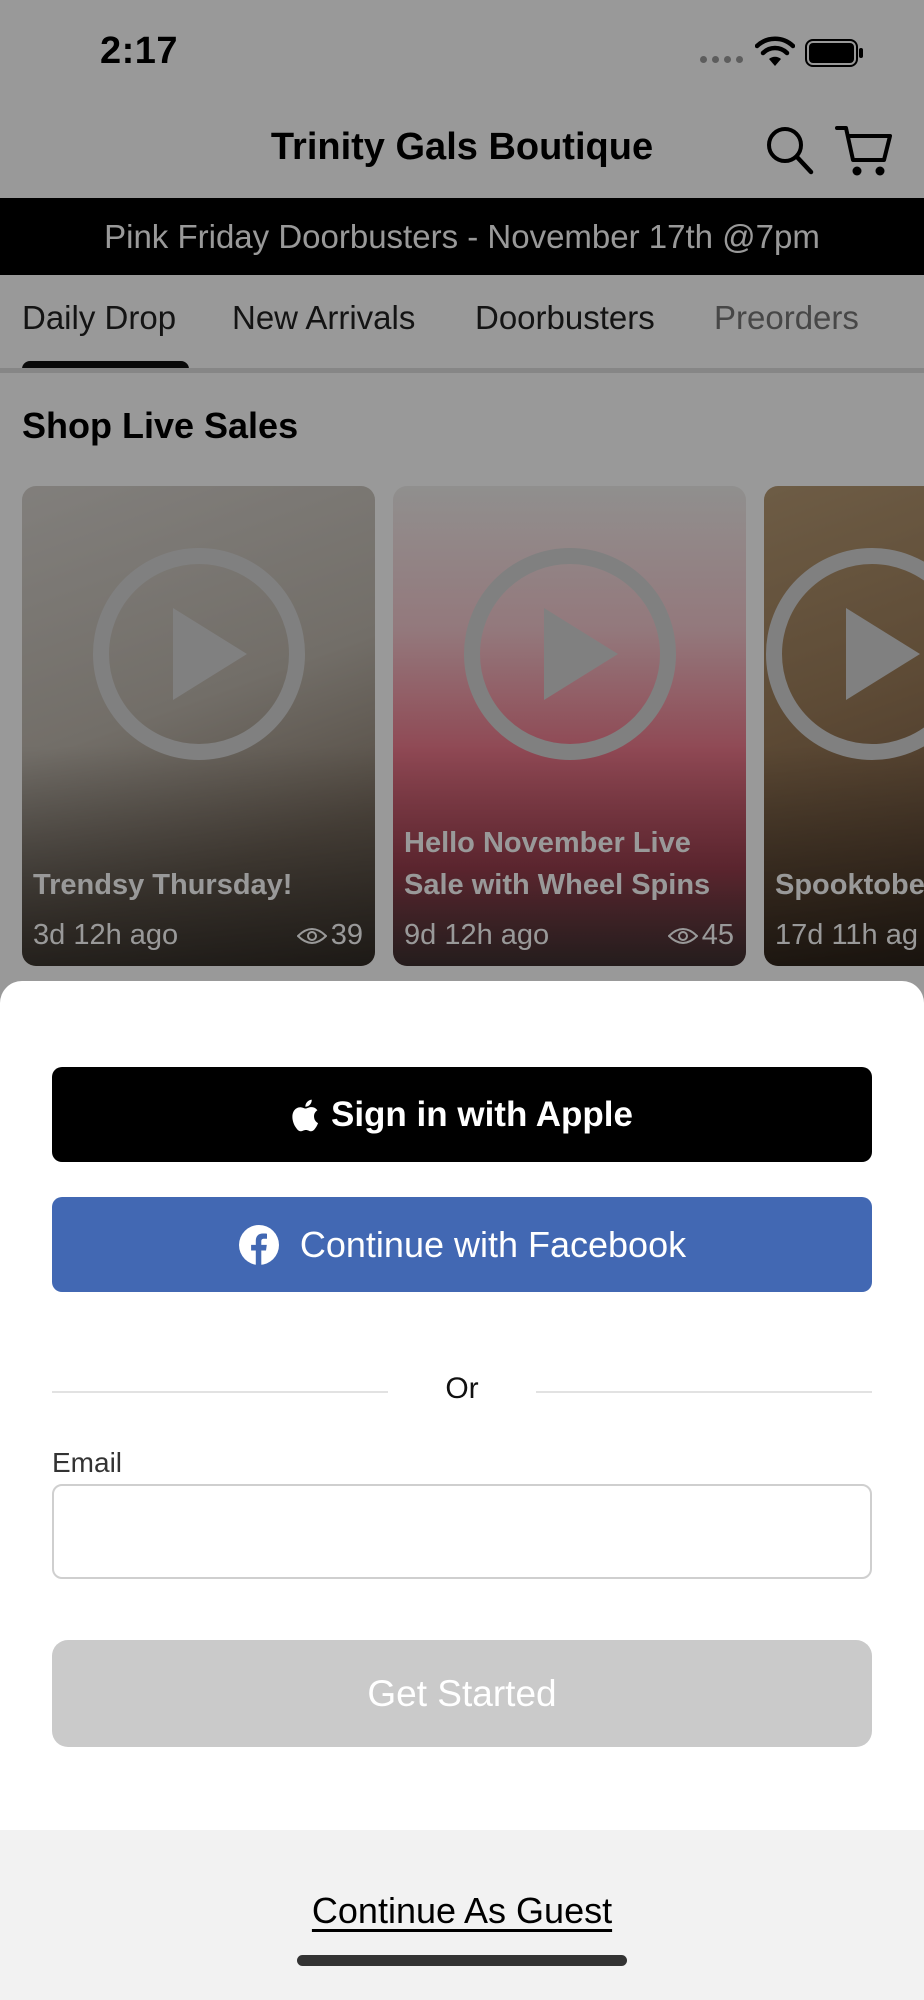  What do you see at coordinates (258, 1244) in the screenshot?
I see `facebook-icon` at bounding box center [258, 1244].